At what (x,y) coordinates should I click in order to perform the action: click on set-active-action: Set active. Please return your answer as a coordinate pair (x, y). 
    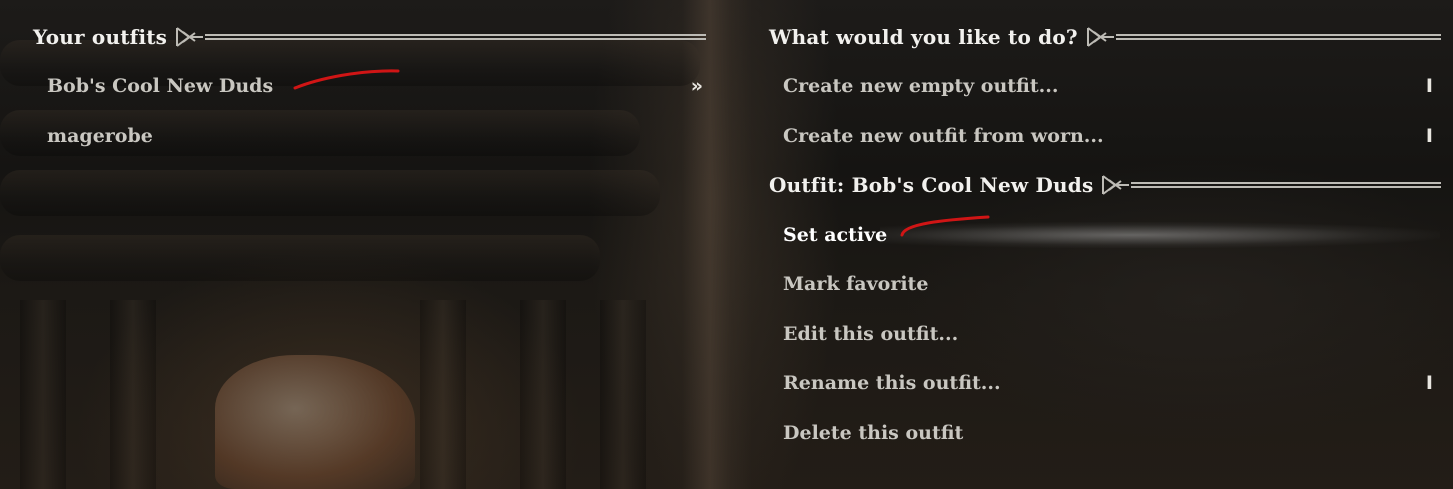
    Looking at the image, I should click on (1108, 235).